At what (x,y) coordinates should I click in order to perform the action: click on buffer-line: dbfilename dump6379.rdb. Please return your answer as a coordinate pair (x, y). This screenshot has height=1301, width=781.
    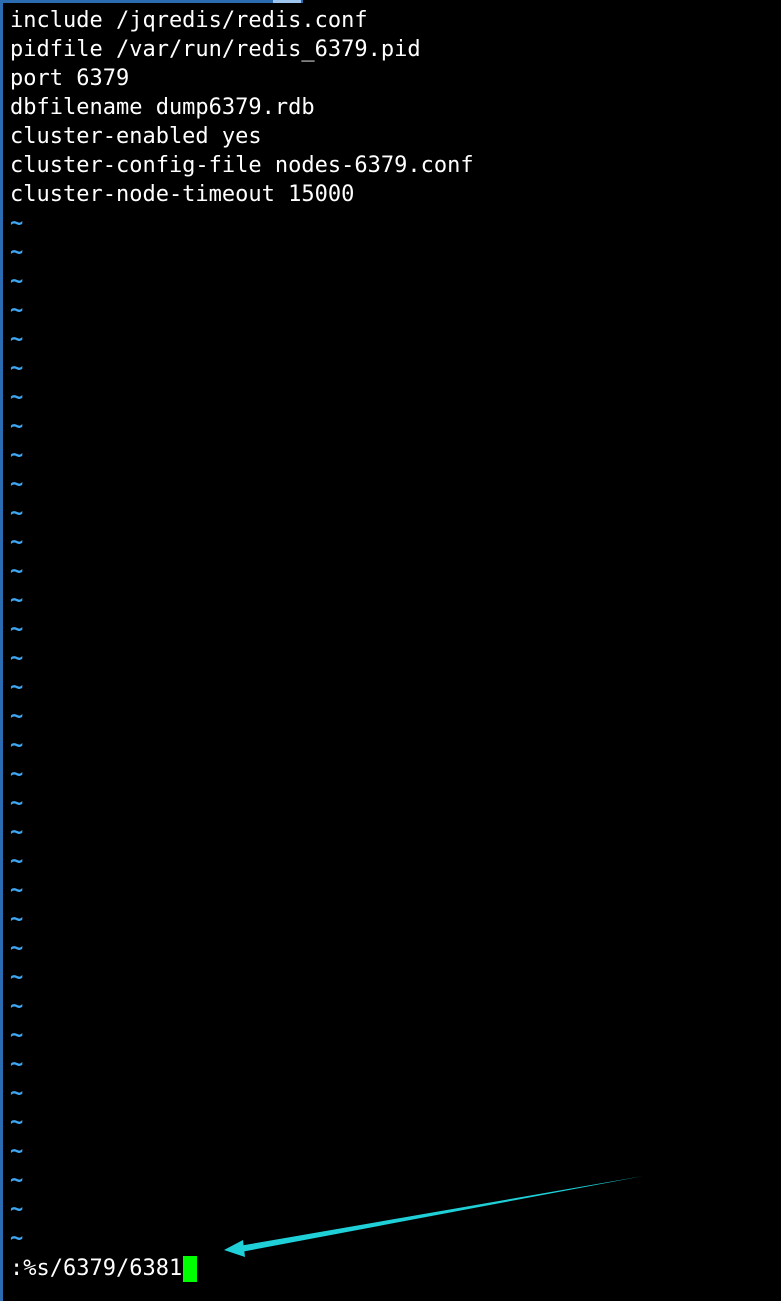
    Looking at the image, I should click on (395, 107).